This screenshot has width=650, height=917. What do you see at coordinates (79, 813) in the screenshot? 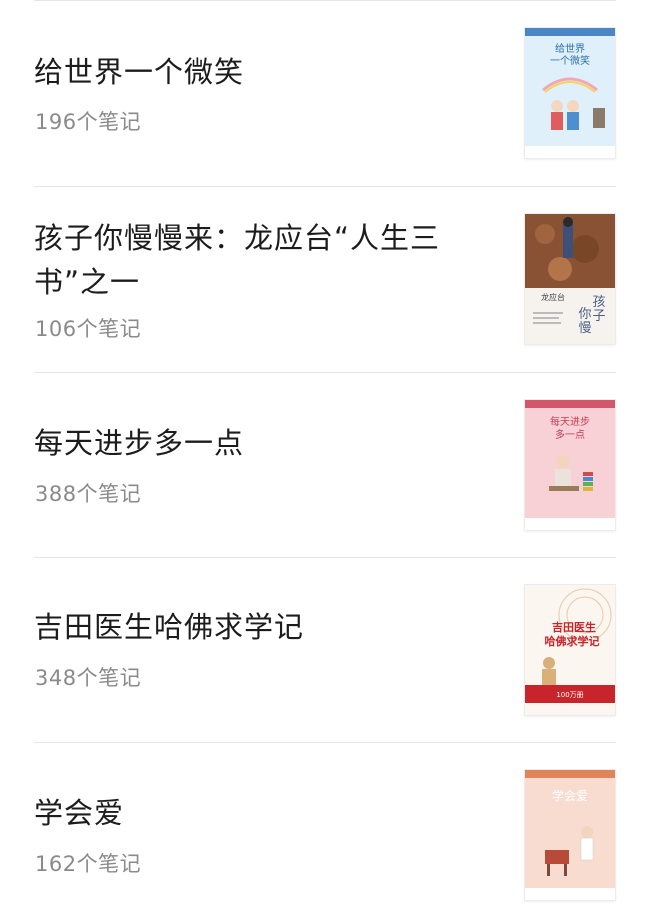
I see `book-title: 学会爱` at bounding box center [79, 813].